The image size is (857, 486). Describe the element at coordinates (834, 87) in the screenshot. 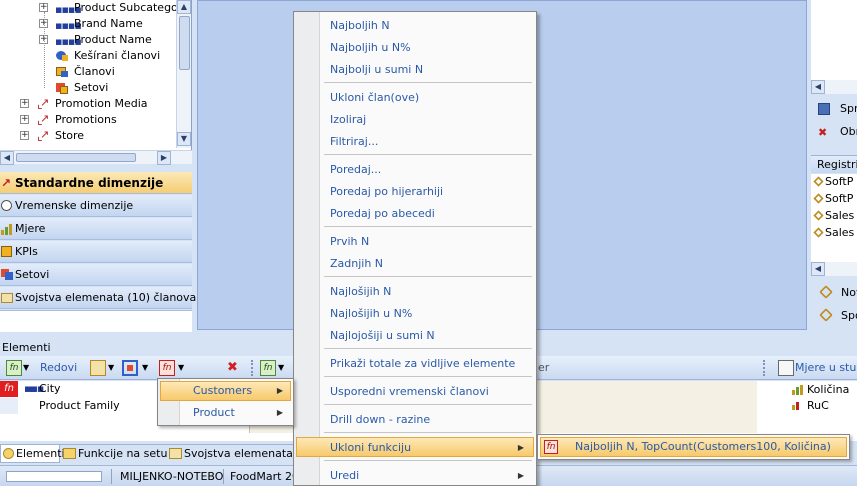

I see `right-scrollbar: ◀` at that location.